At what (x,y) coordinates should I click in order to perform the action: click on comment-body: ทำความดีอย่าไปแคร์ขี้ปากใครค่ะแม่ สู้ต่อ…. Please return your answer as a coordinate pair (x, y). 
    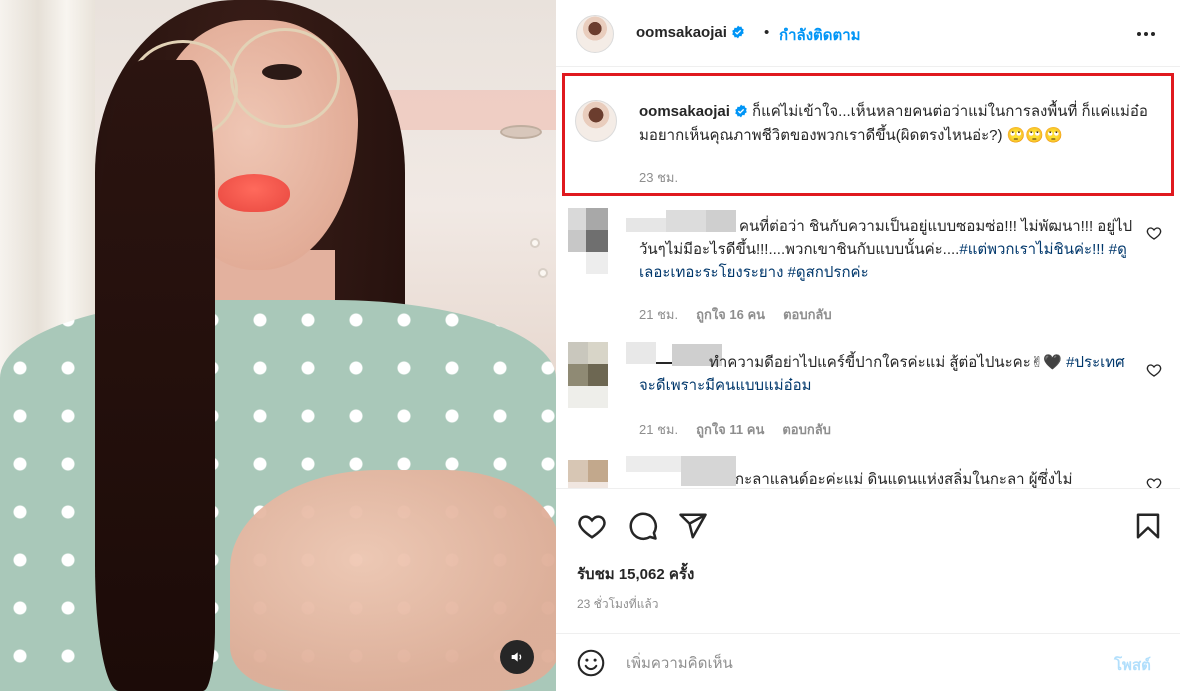
    Looking at the image, I should click on (885, 362).